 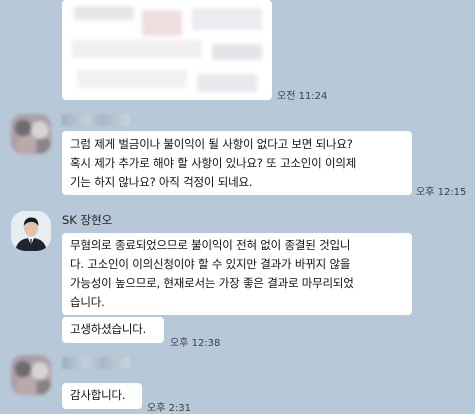 I want to click on sender-name: SK 장현오, so click(x=87, y=220).